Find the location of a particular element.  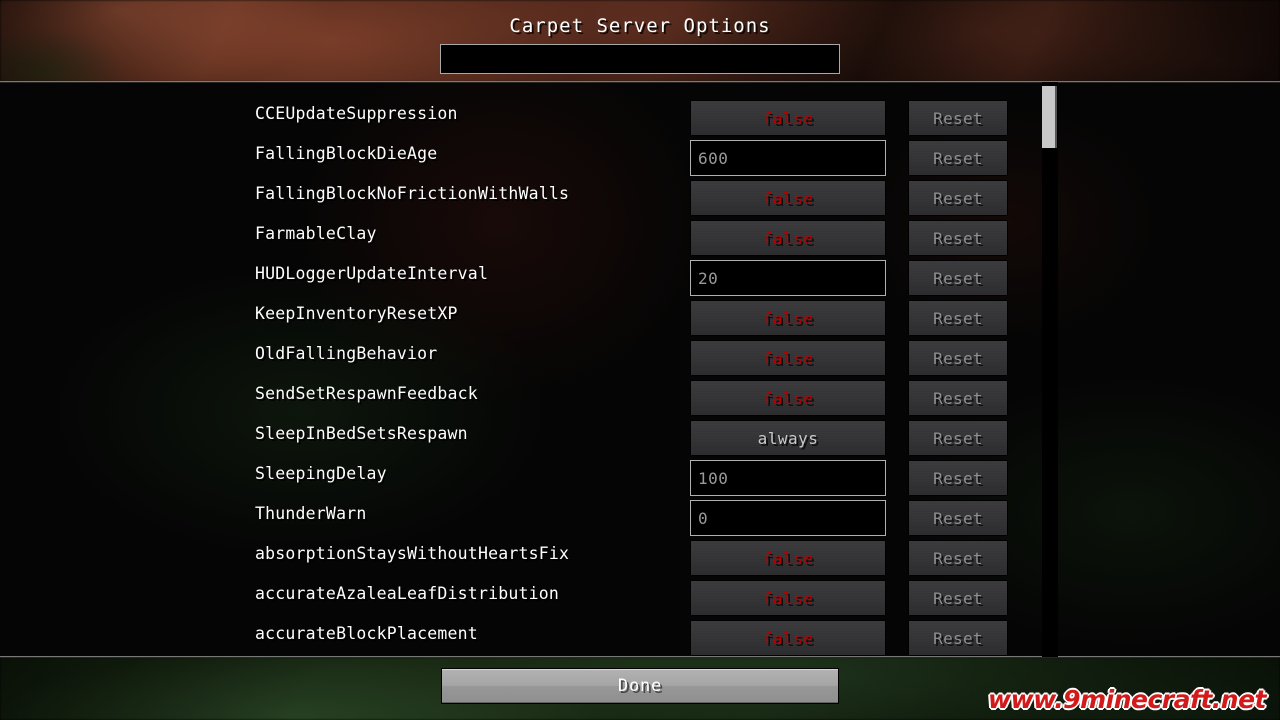

option-row: HUDLoggerUpdateInterval Reset is located at coordinates (640, 276).